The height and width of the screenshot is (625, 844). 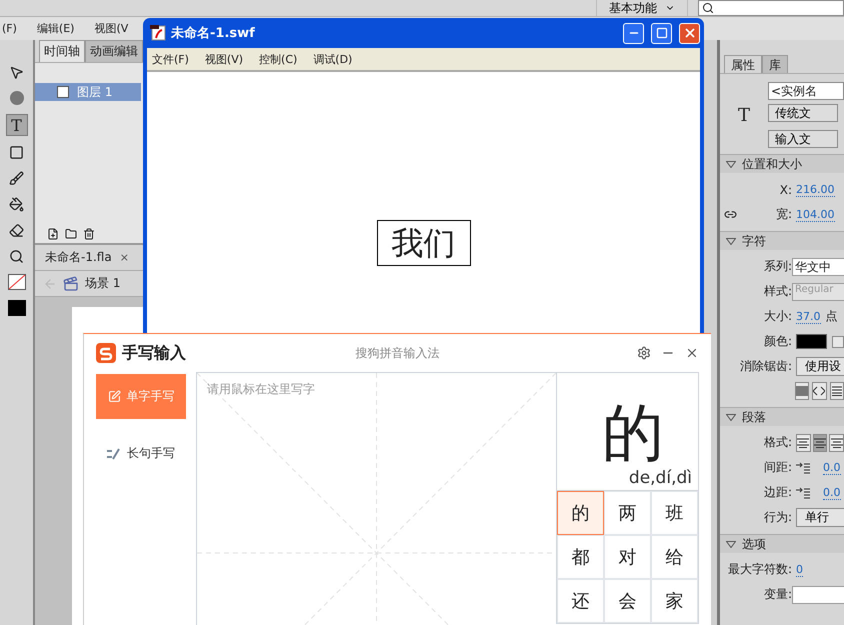 What do you see at coordinates (784, 214) in the screenshot?
I see `field-label: 宽:` at bounding box center [784, 214].